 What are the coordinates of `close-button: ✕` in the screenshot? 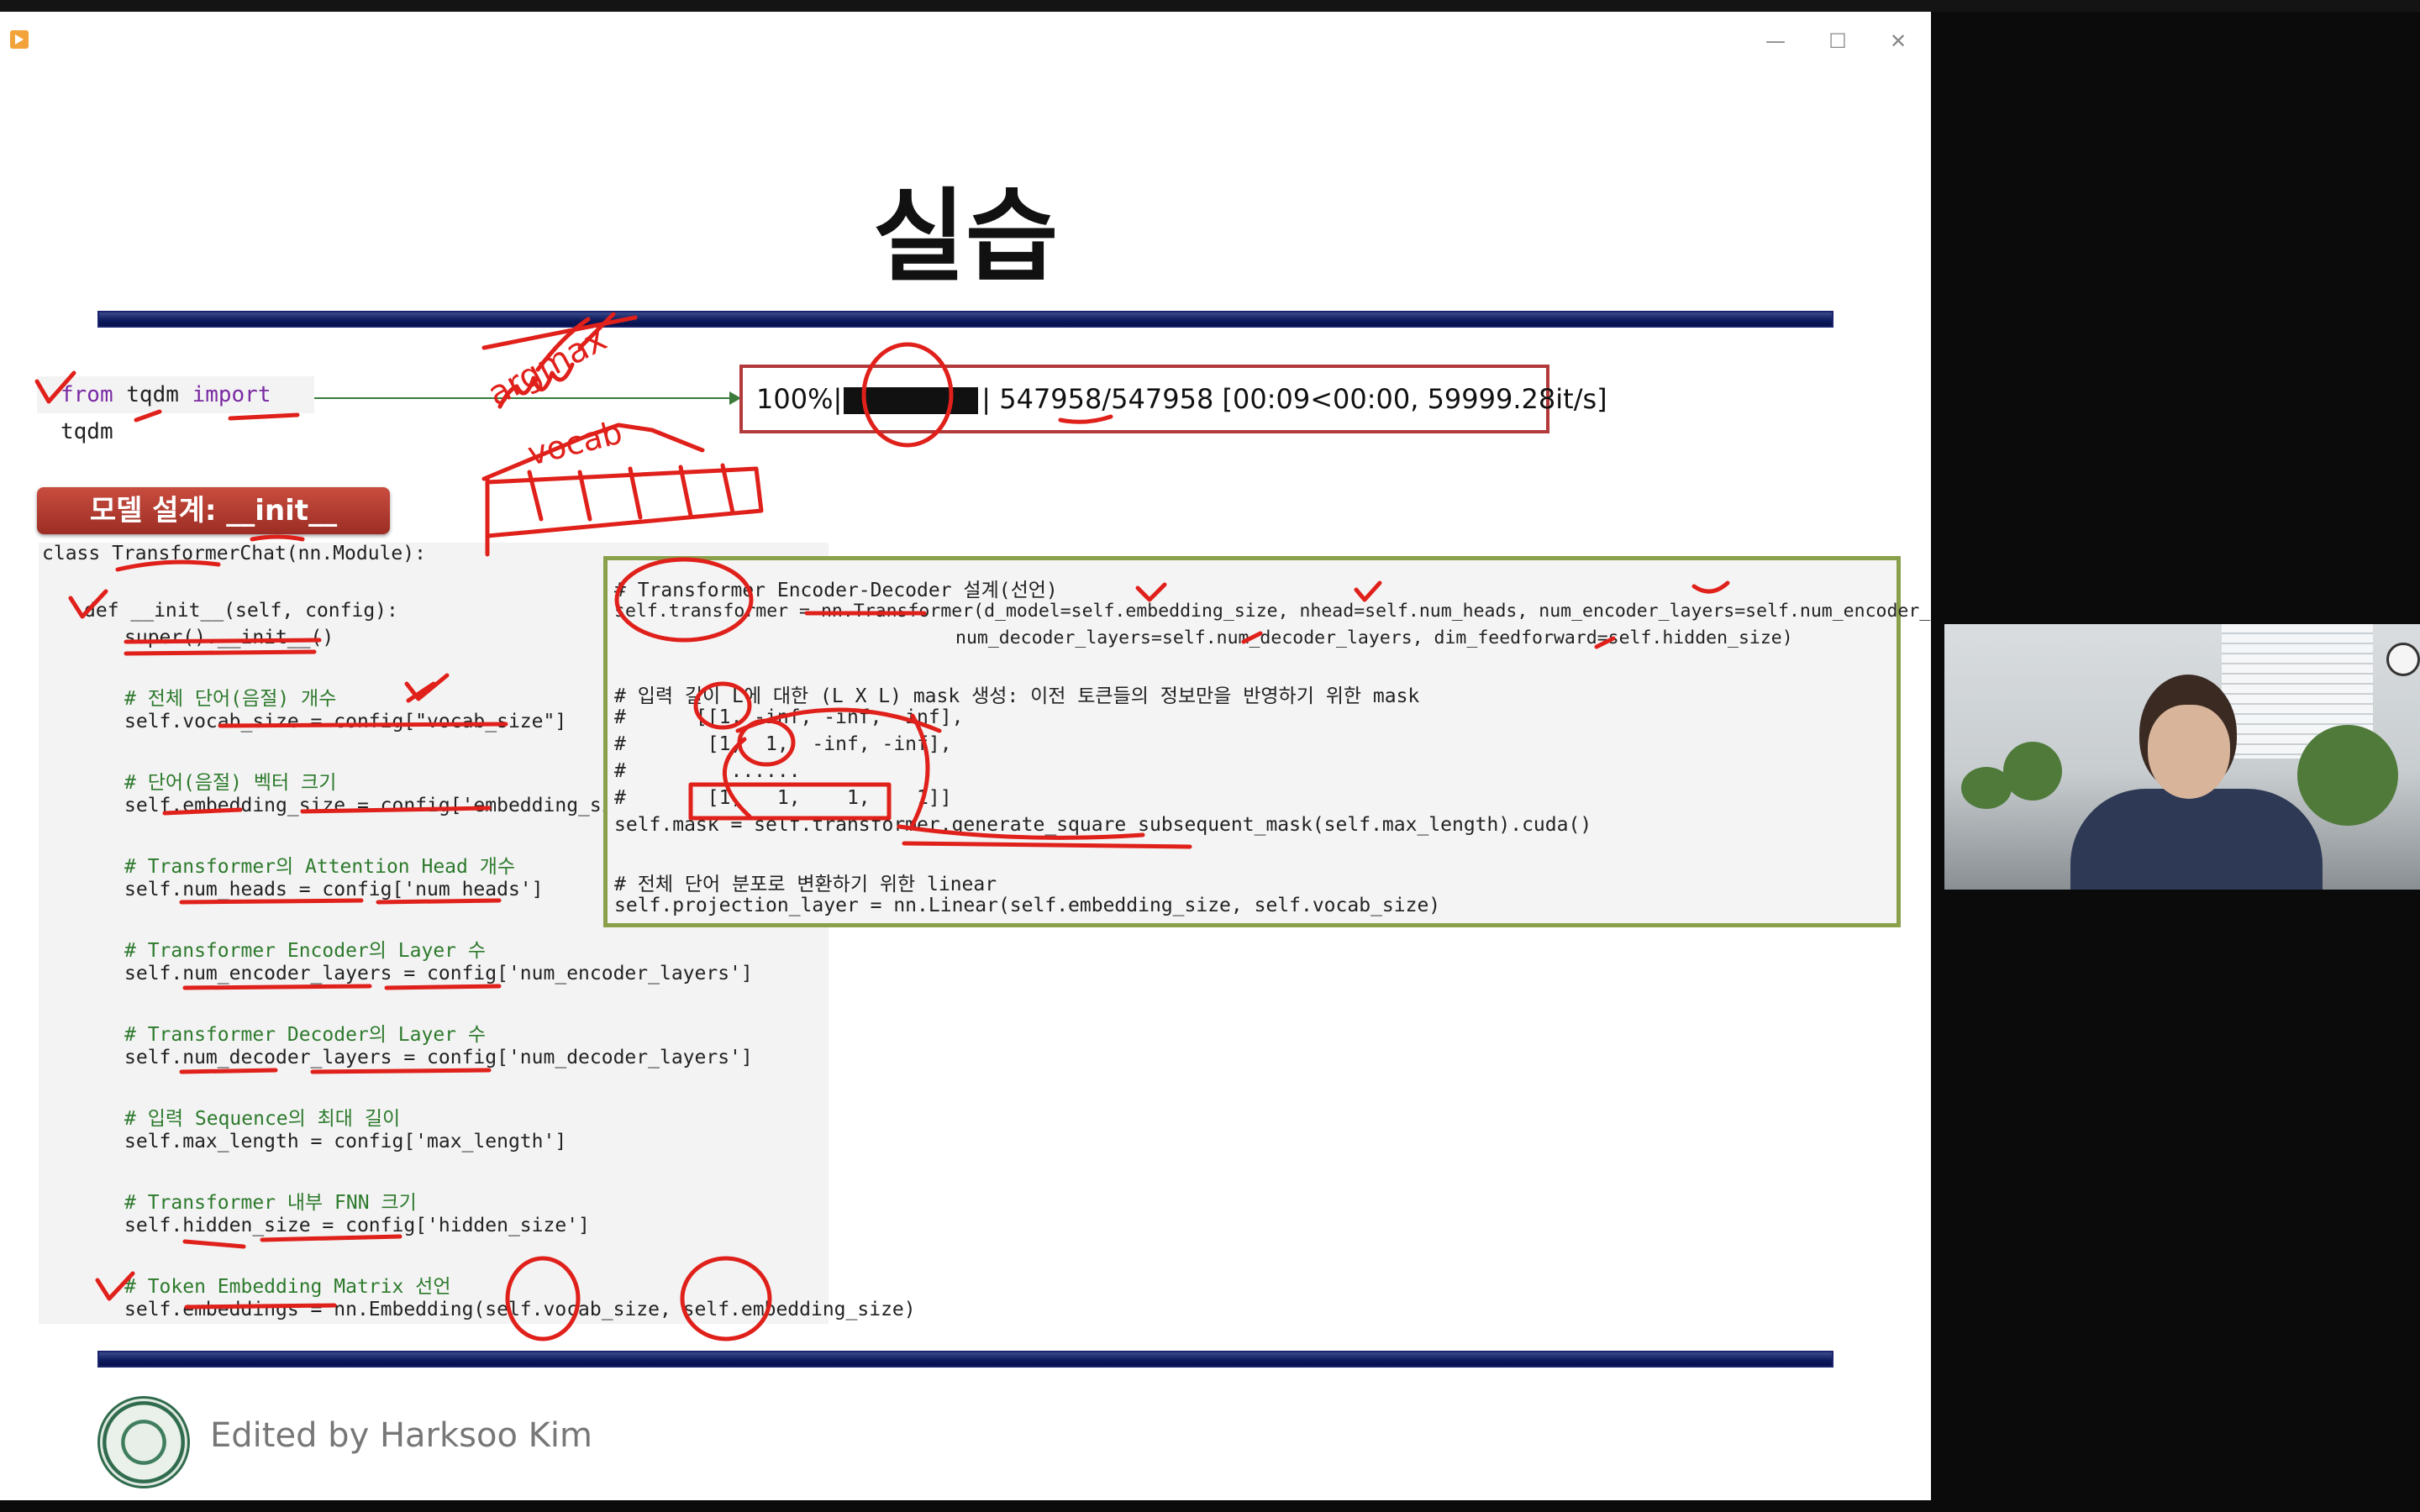 It's located at (1898, 41).